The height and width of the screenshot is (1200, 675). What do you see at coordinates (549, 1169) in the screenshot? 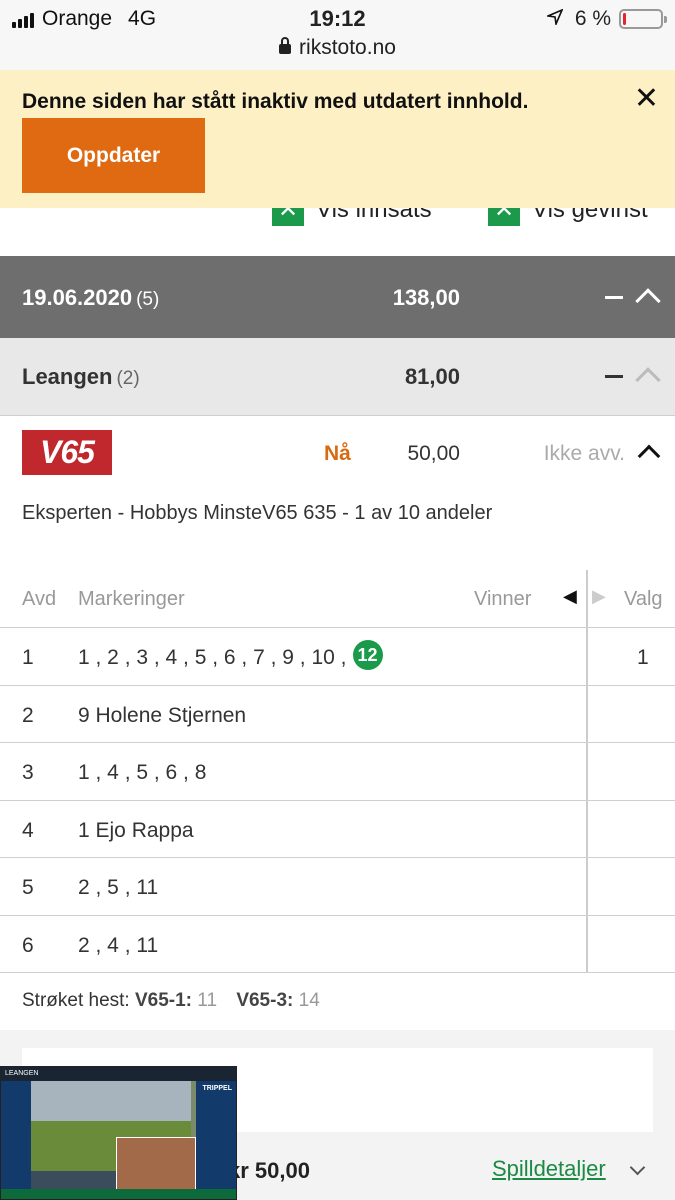
I see `game-details-link: Spilldetaljer` at bounding box center [549, 1169].